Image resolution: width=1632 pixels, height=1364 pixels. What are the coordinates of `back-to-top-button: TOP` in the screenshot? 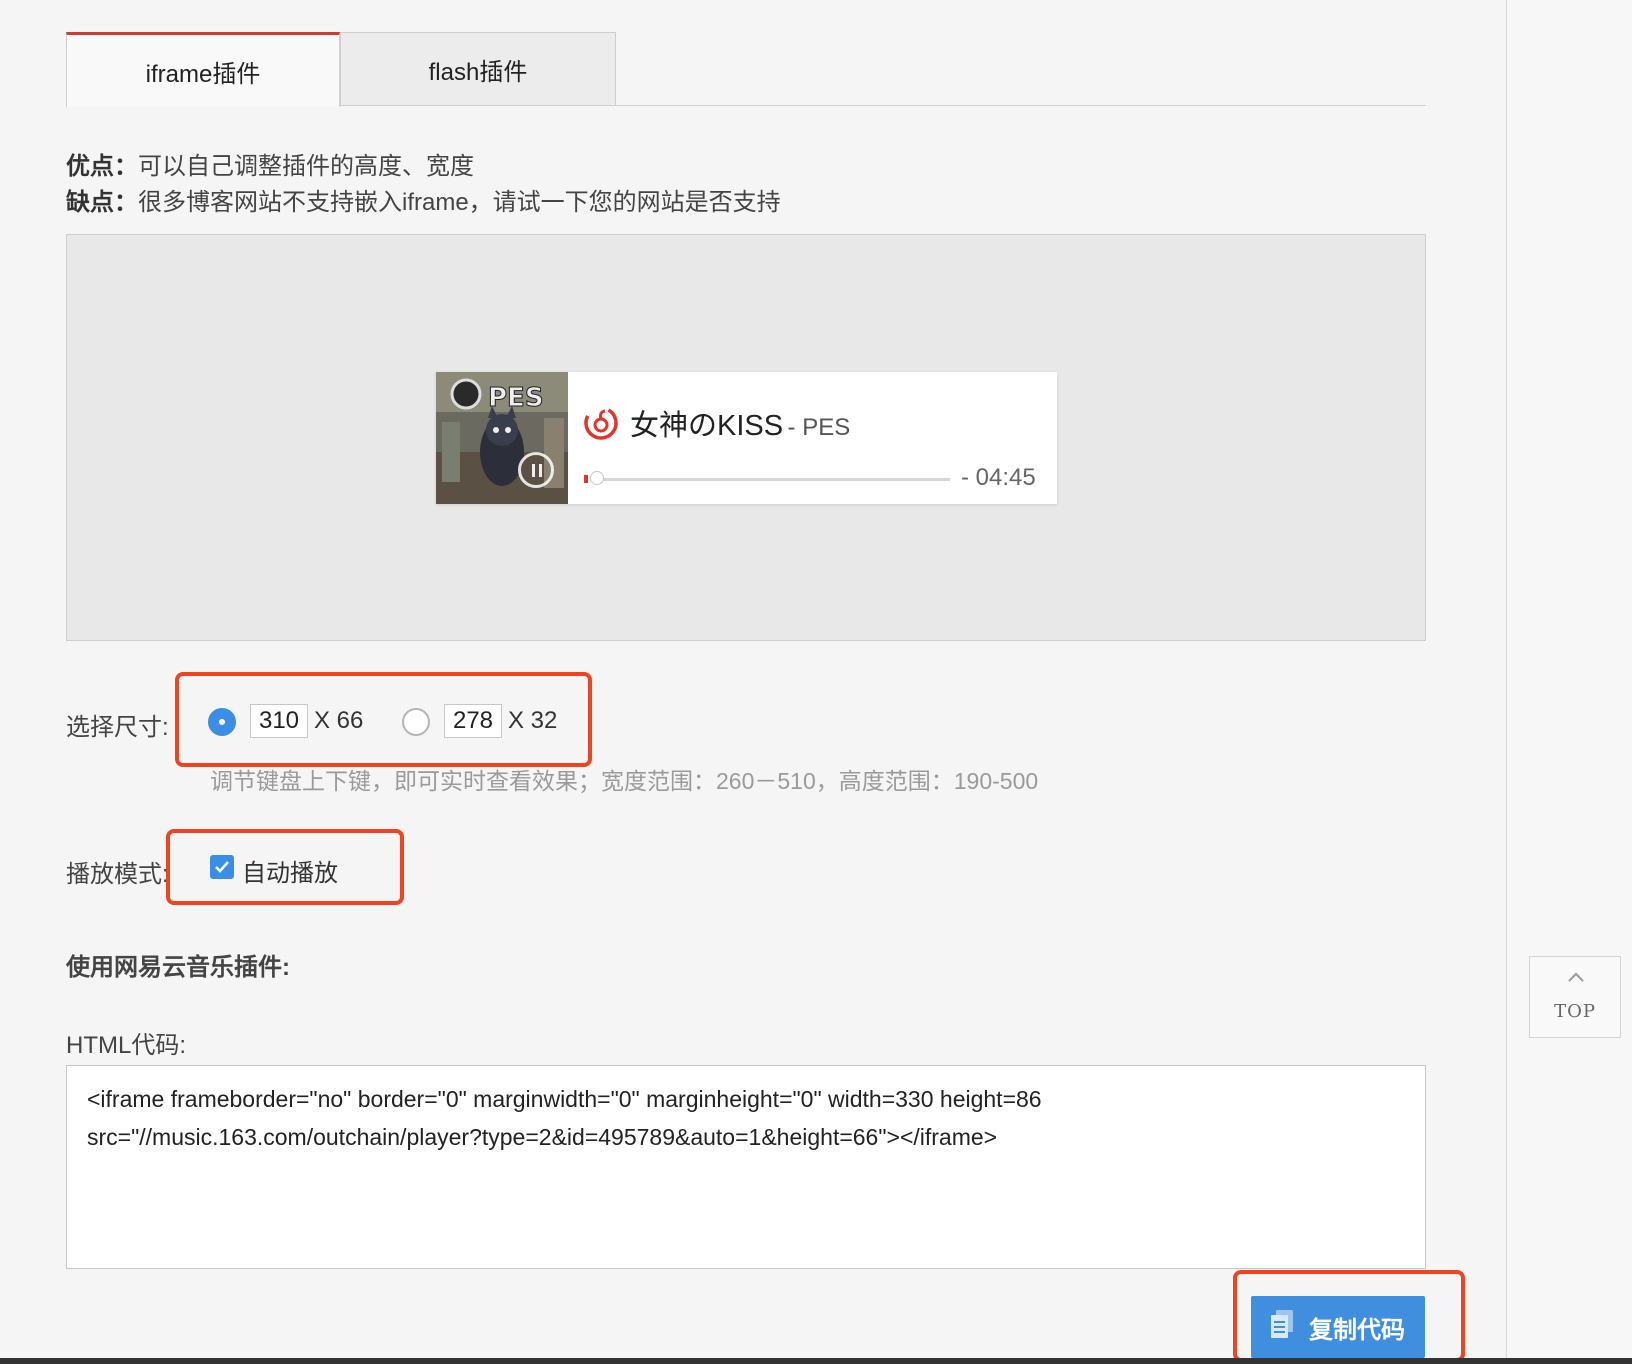 It's located at (1575, 997).